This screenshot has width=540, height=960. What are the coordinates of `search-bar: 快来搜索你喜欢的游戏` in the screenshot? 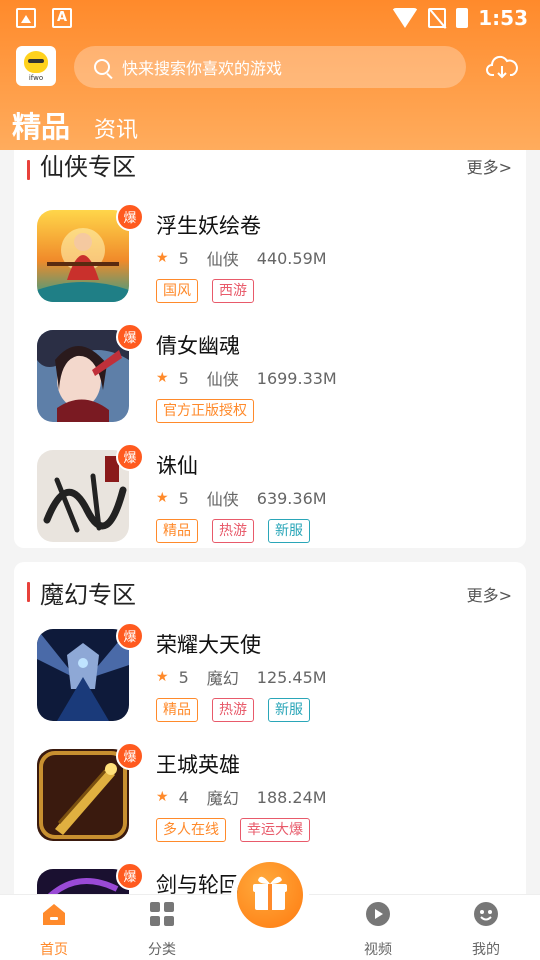 It's located at (270, 67).